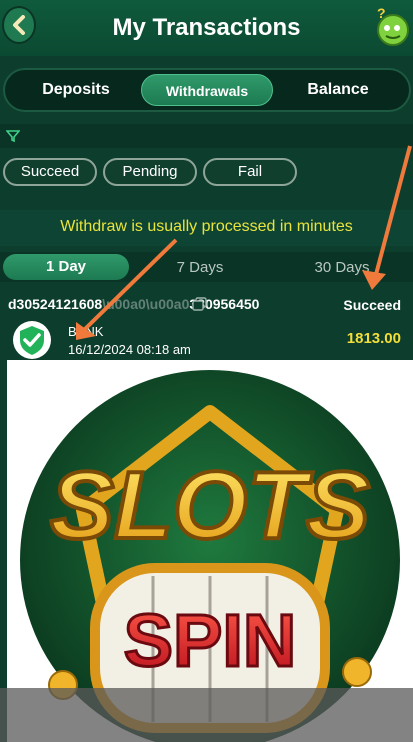 The height and width of the screenshot is (742, 413). I want to click on filter-icon, so click(13, 136).